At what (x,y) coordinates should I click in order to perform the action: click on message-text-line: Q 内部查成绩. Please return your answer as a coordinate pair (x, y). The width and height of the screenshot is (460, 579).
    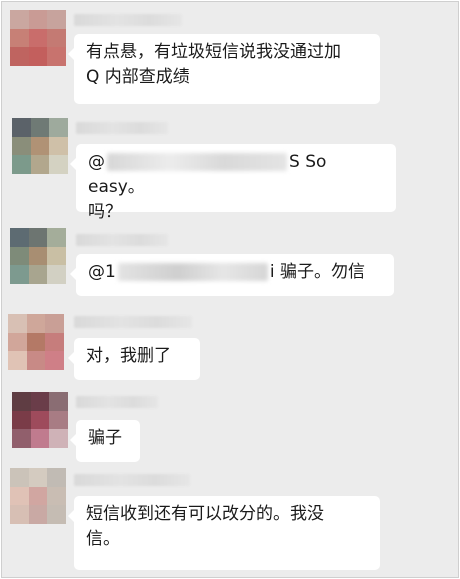
    Looking at the image, I should click on (138, 77).